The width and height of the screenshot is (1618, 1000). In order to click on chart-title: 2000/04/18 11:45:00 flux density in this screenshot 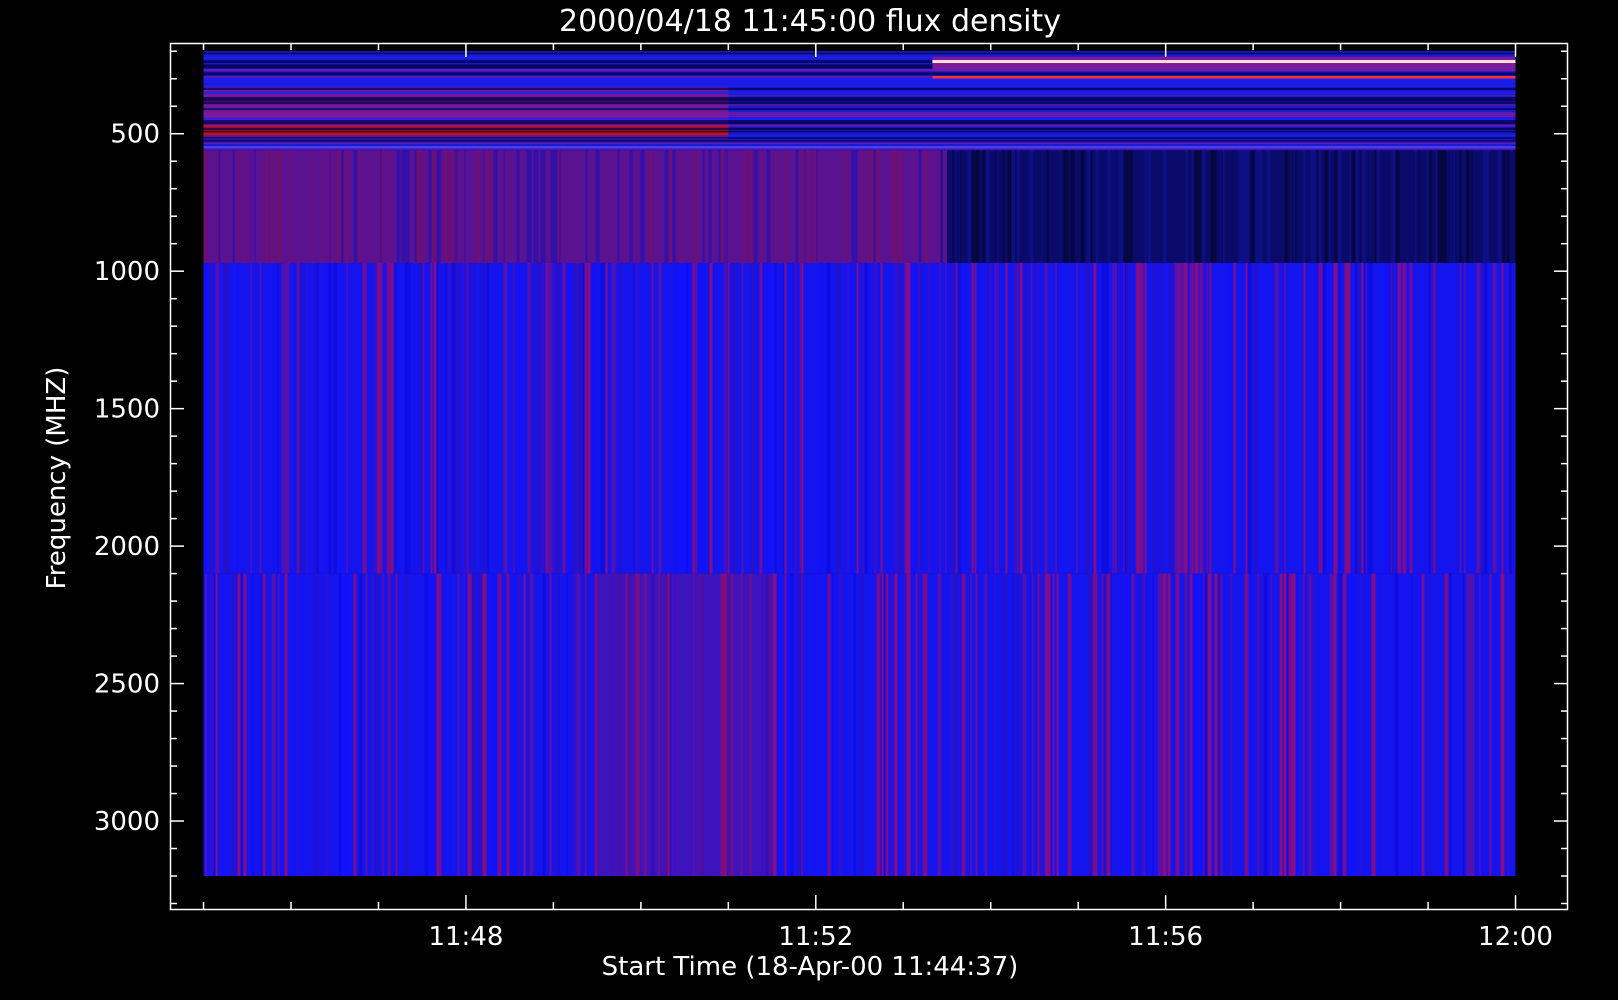, I will do `click(810, 21)`.